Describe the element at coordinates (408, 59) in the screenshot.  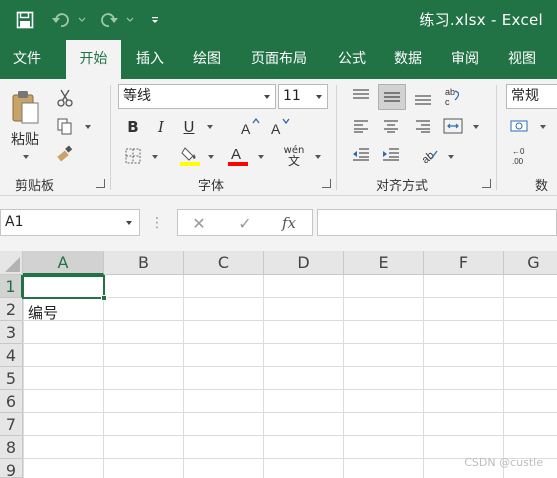
I see `tab-data: 数据` at that location.